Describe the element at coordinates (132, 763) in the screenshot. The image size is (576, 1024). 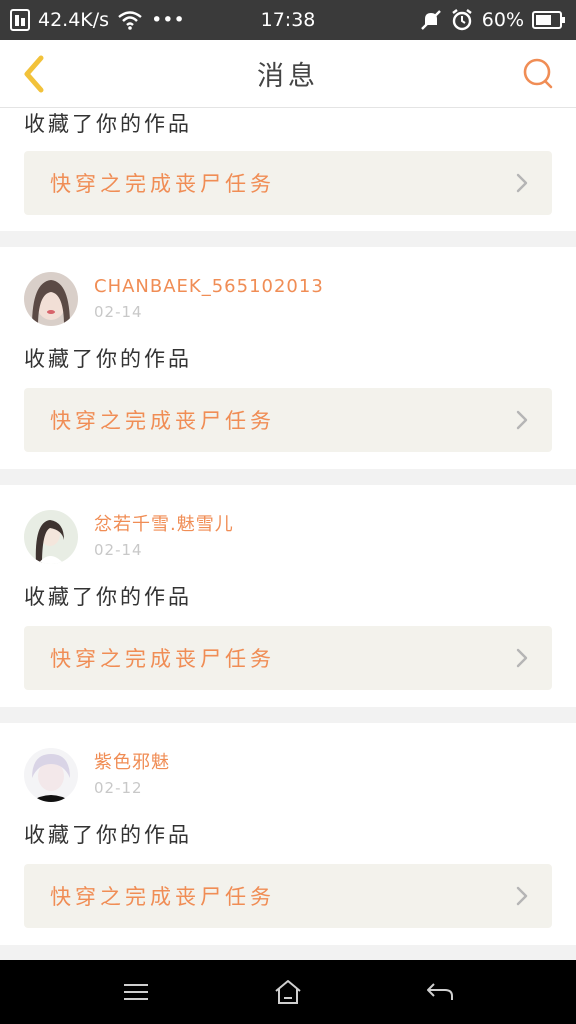
I see `username: 紫色邪魅` at that location.